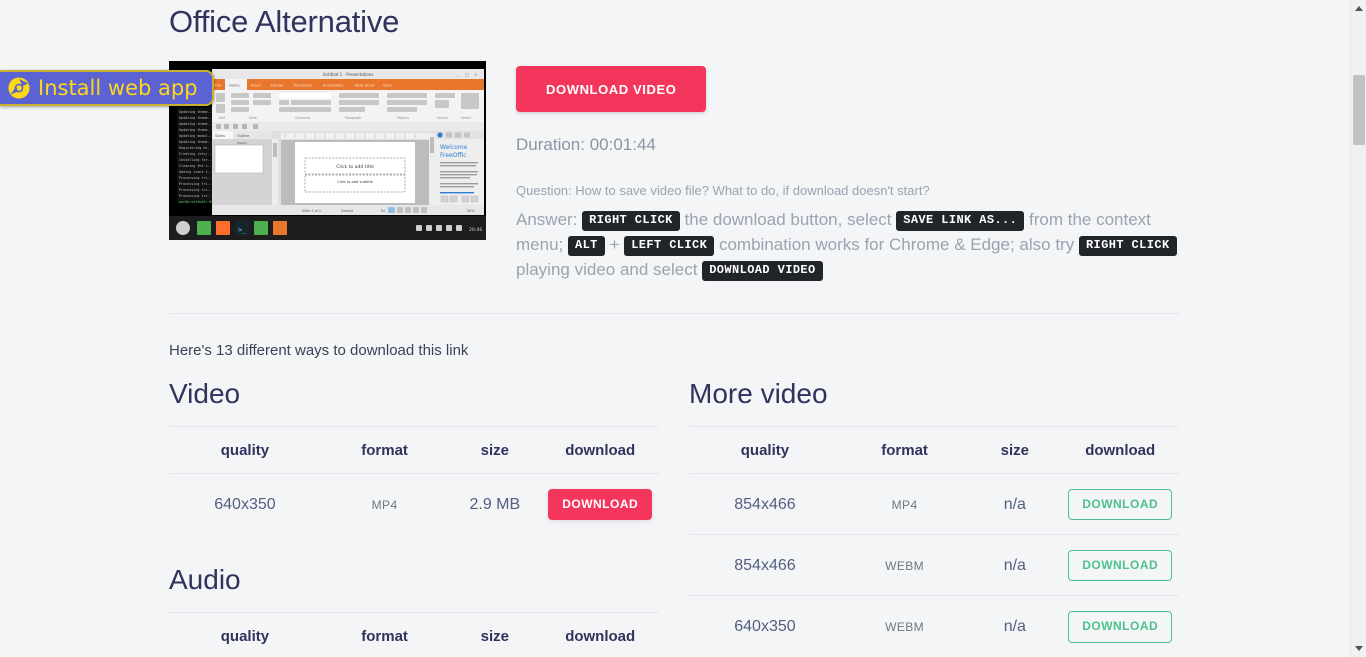  I want to click on audio-table: quality format size download, so click(414, 634).